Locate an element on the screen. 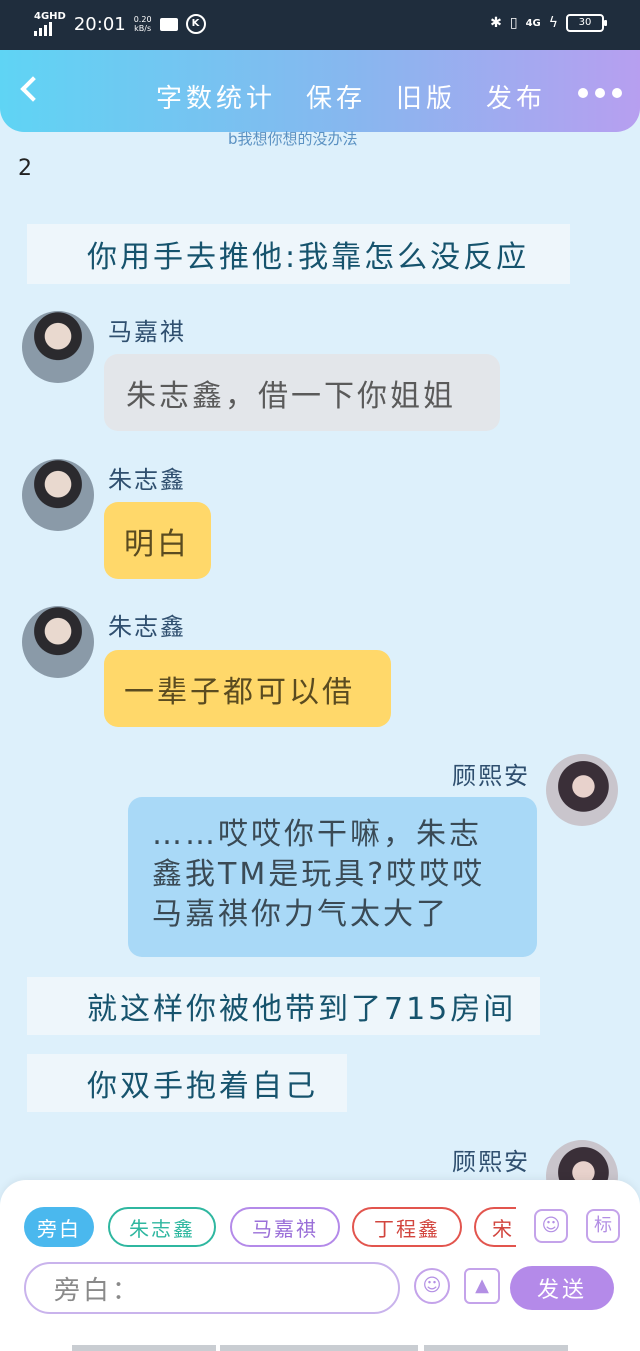  bluetooth-icon: ✱ is located at coordinates (496, 23).